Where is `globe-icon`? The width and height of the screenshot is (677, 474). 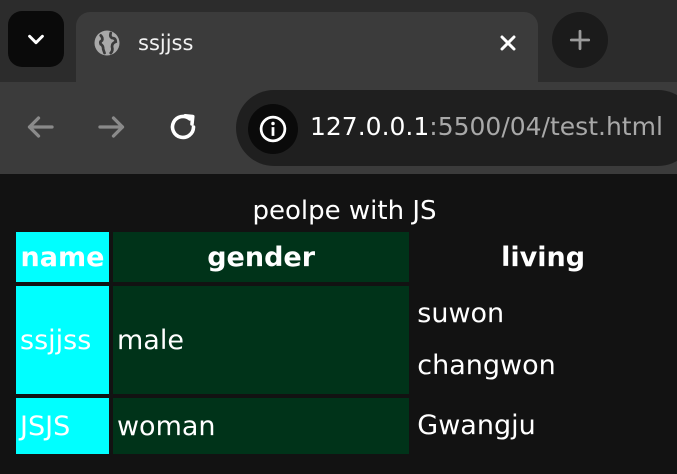 globe-icon is located at coordinates (107, 43).